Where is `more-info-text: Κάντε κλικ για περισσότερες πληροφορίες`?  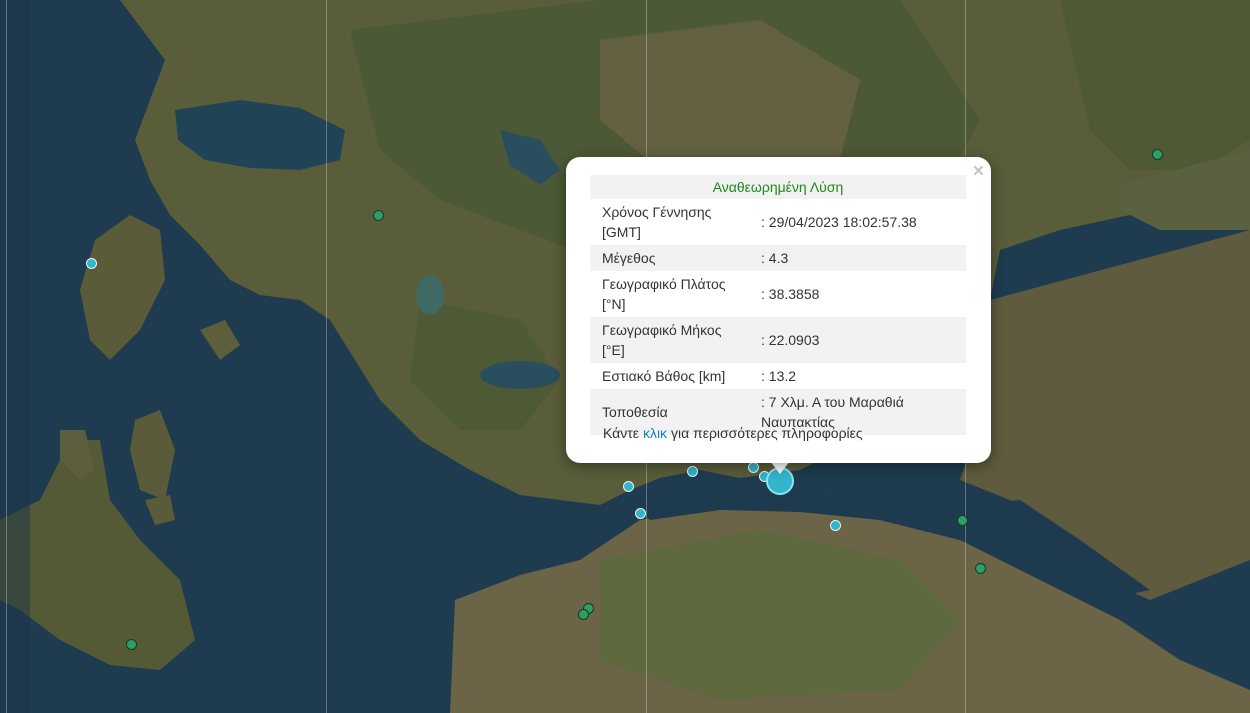
more-info-text: Κάντε κλικ για περισσότερες πληροφορίες is located at coordinates (733, 433).